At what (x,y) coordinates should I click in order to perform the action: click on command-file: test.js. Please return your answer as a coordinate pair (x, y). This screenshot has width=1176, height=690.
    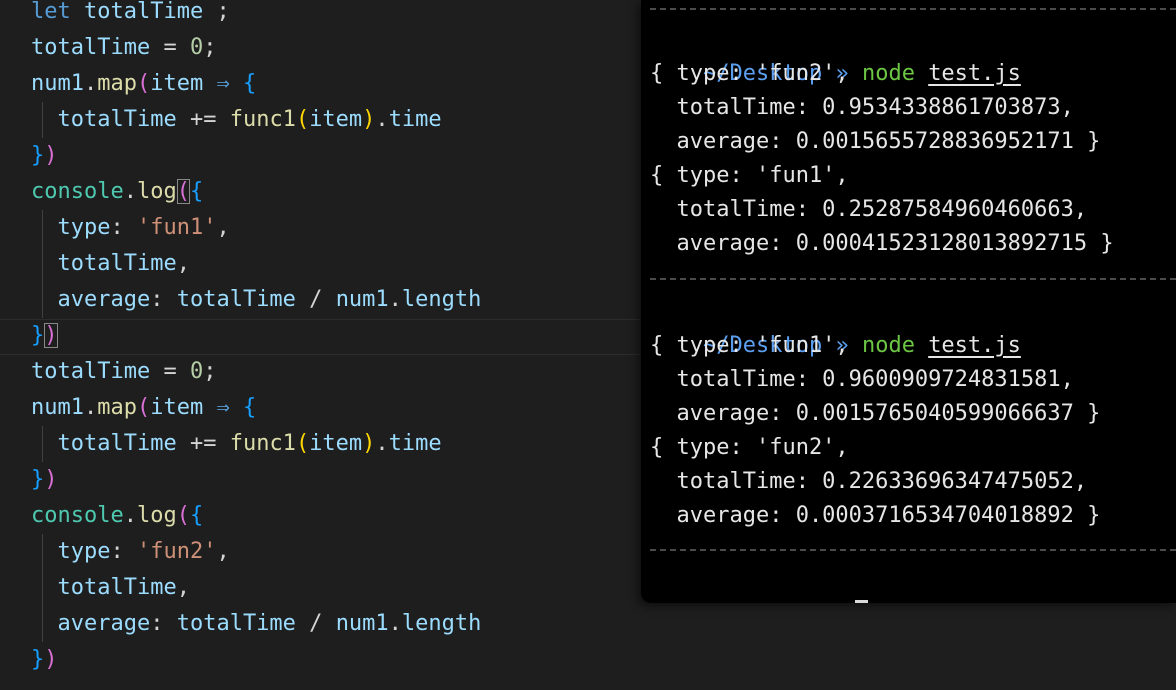
    Looking at the image, I should click on (974, 73).